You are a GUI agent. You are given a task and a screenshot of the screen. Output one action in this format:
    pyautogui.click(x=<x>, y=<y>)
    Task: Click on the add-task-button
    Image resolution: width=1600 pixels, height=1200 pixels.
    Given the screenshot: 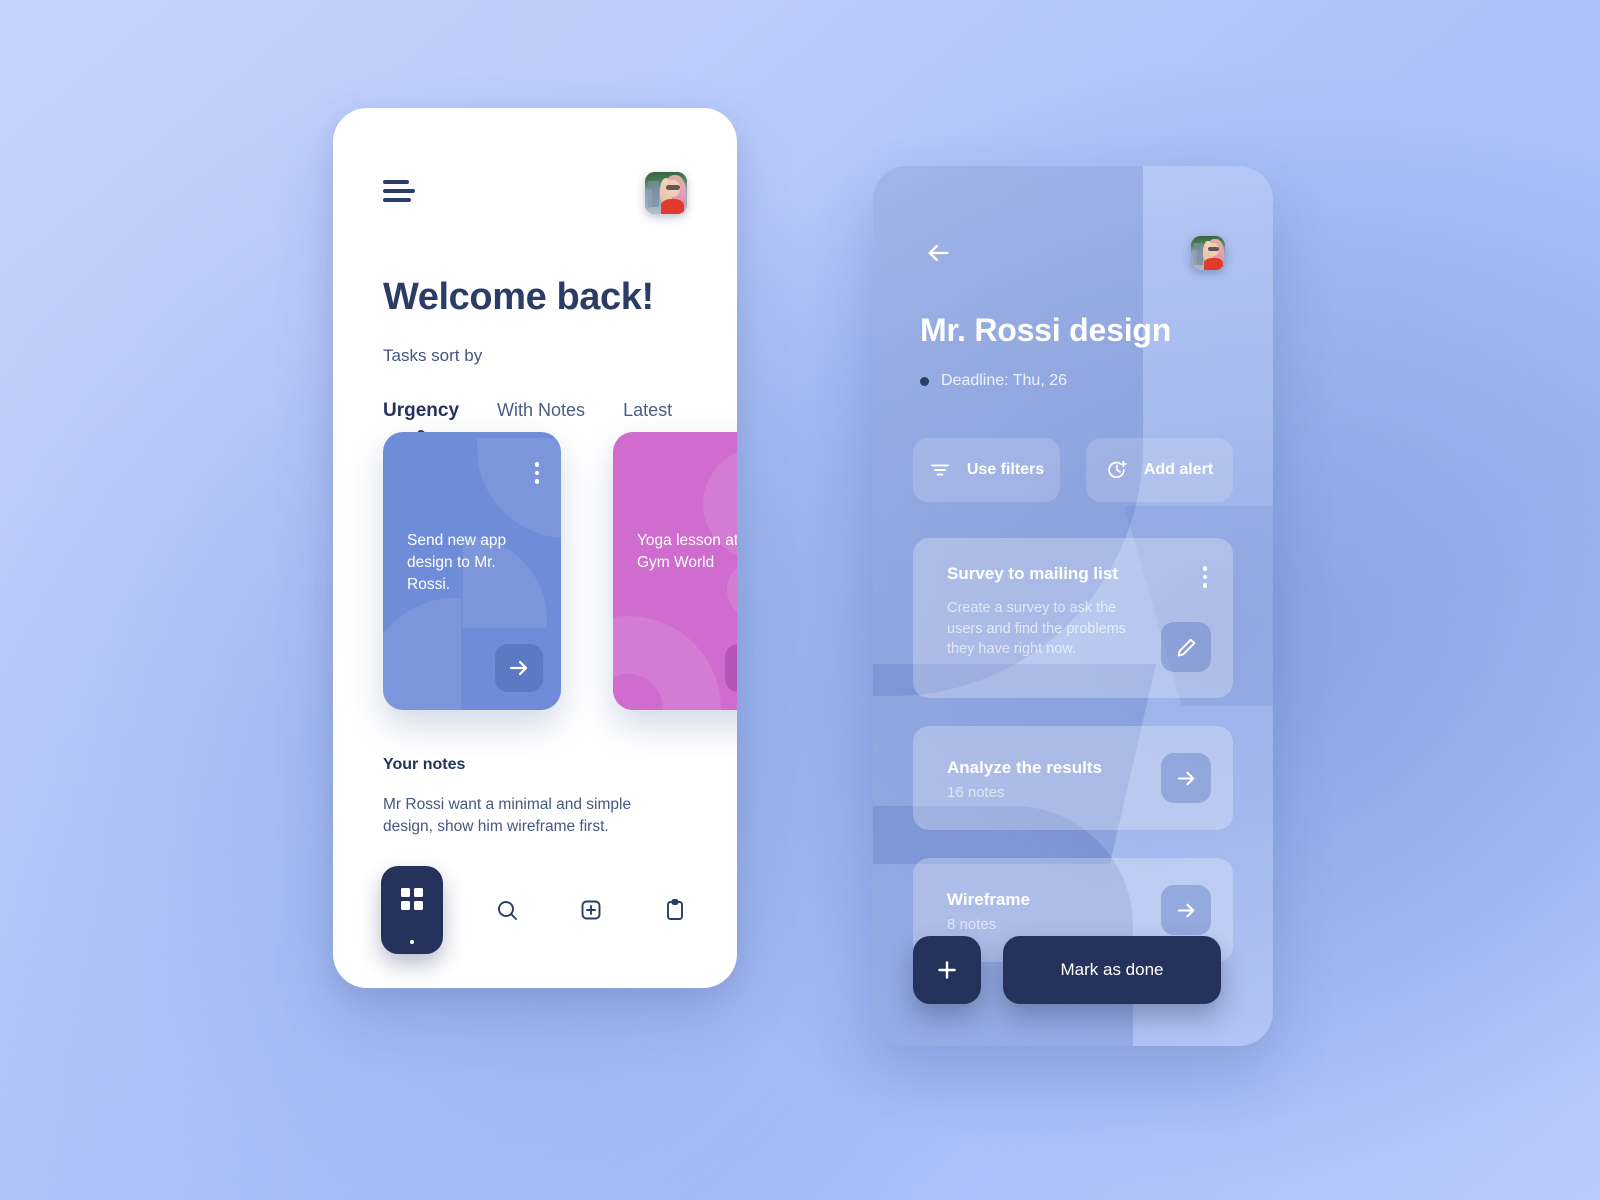 What is the action you would take?
    pyautogui.click(x=947, y=970)
    